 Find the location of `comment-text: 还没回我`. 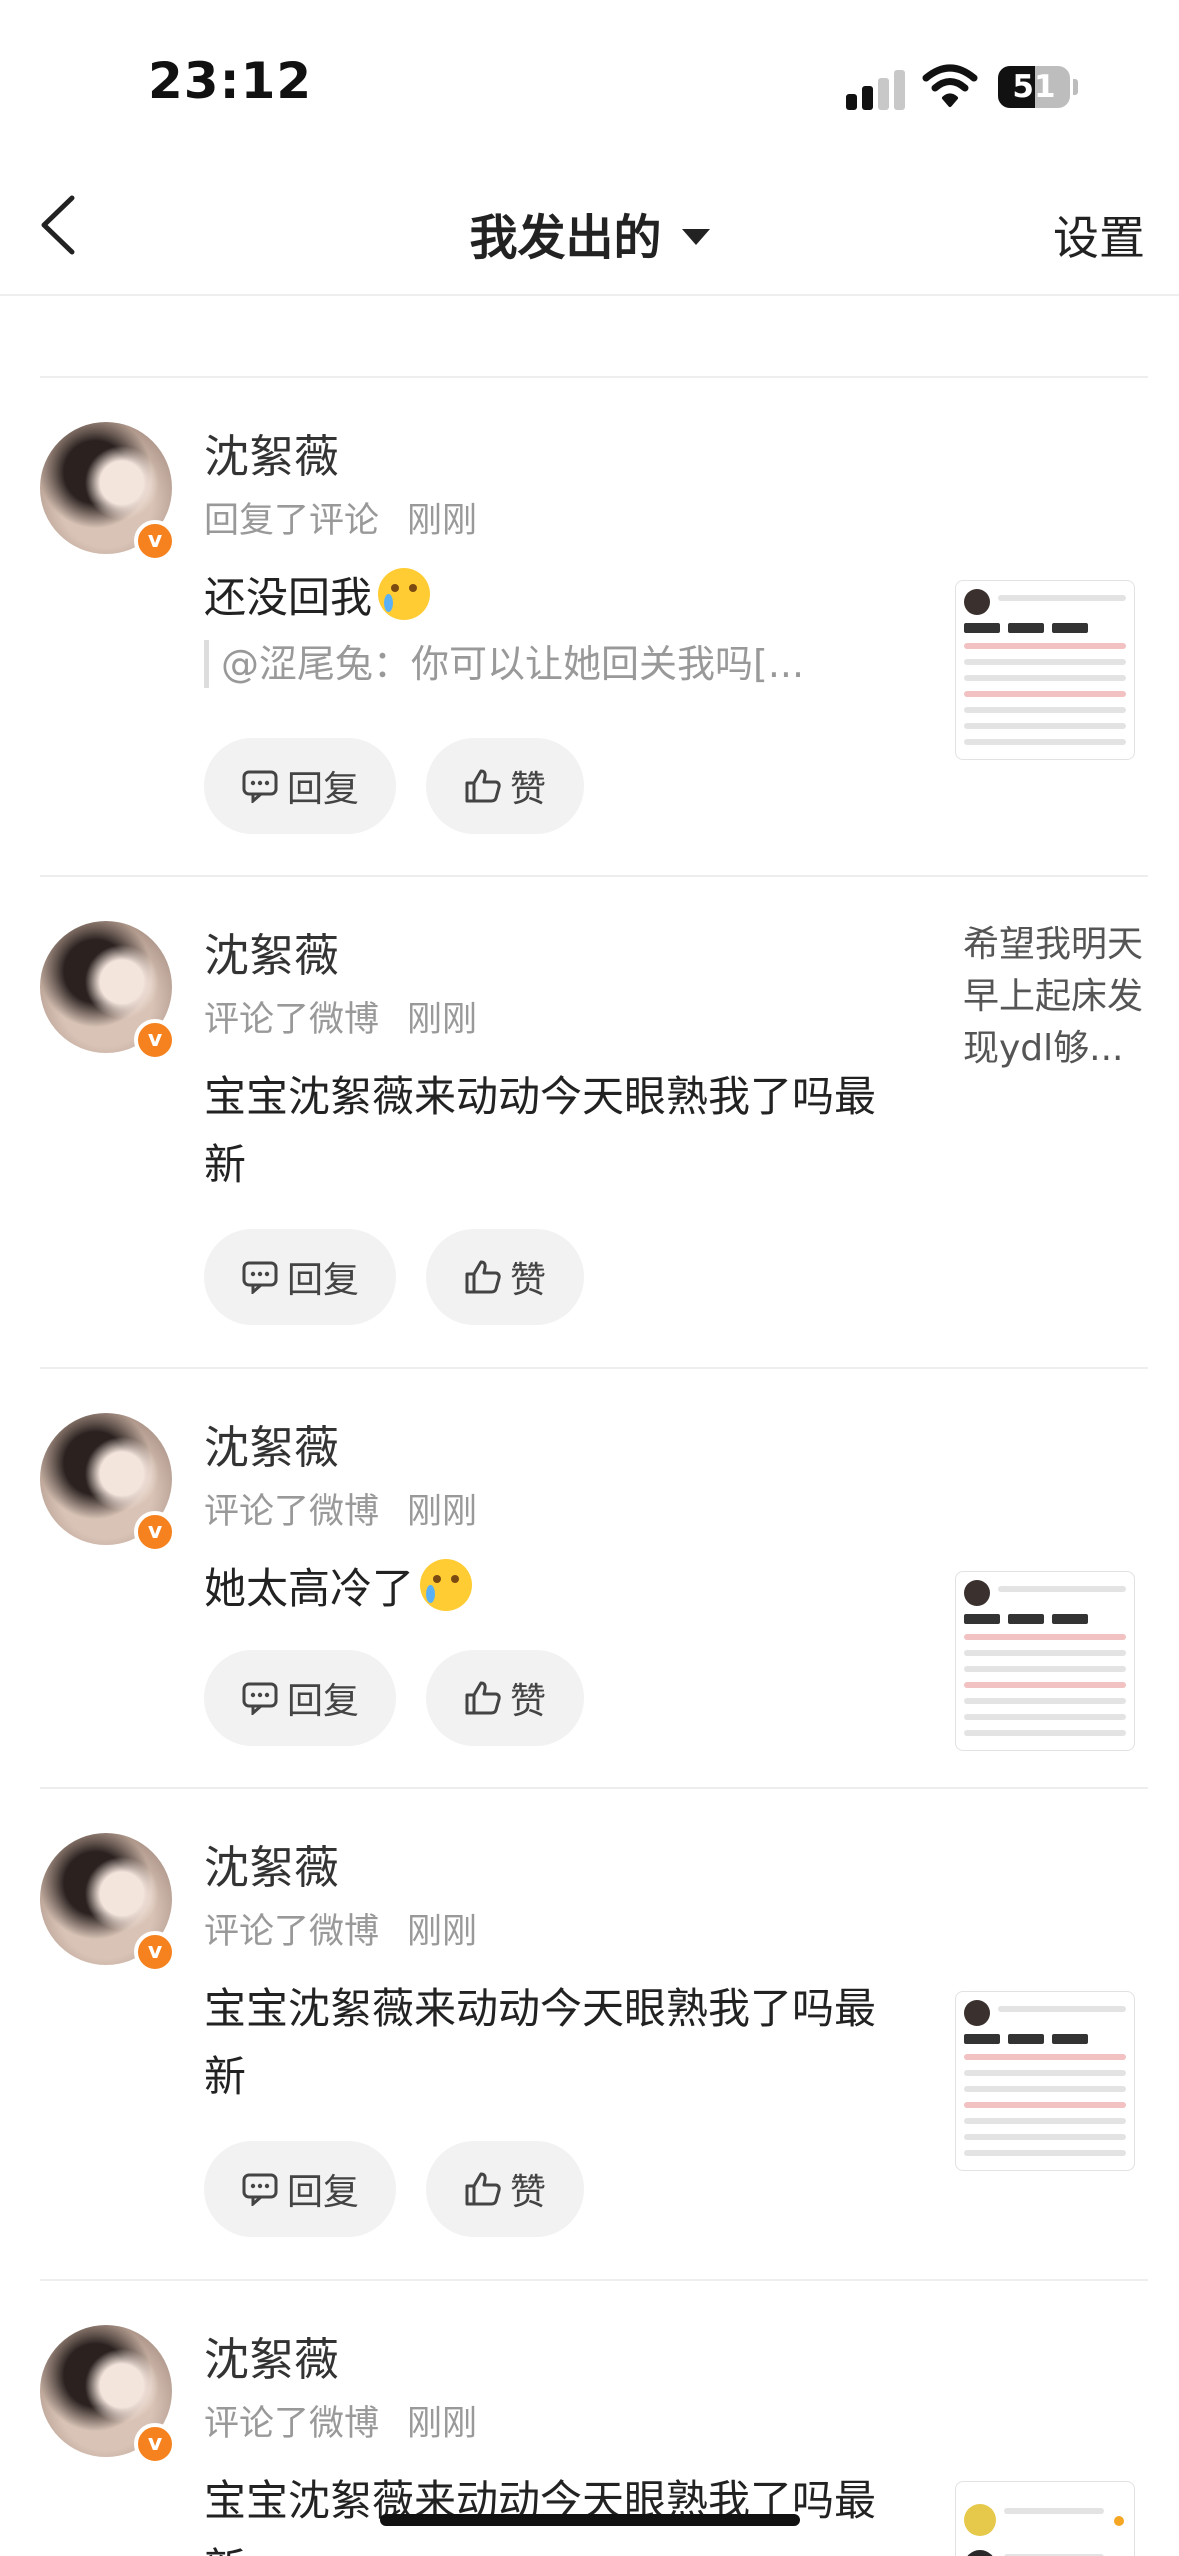

comment-text: 还没回我 is located at coordinates (554, 598).